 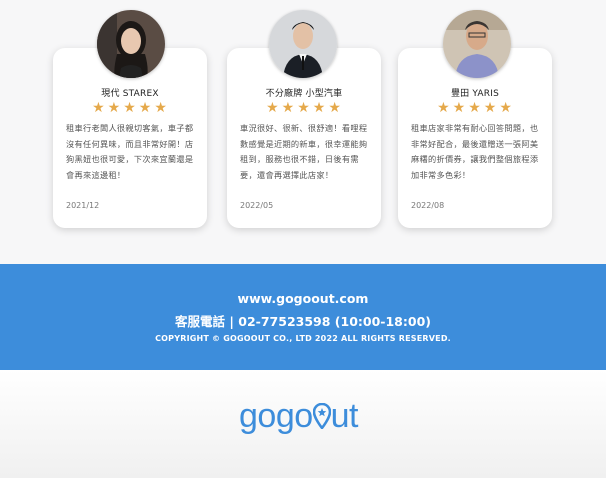 I want to click on review-car-name: 不分廠牌 小型汽車, so click(x=304, y=94).